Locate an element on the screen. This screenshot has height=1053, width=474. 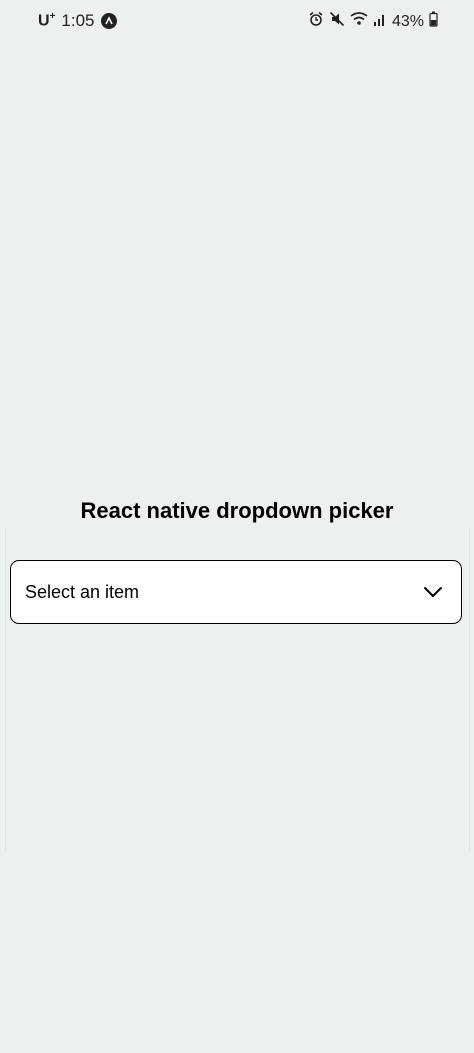
page-title: React native dropdown picker is located at coordinates (237, 510).